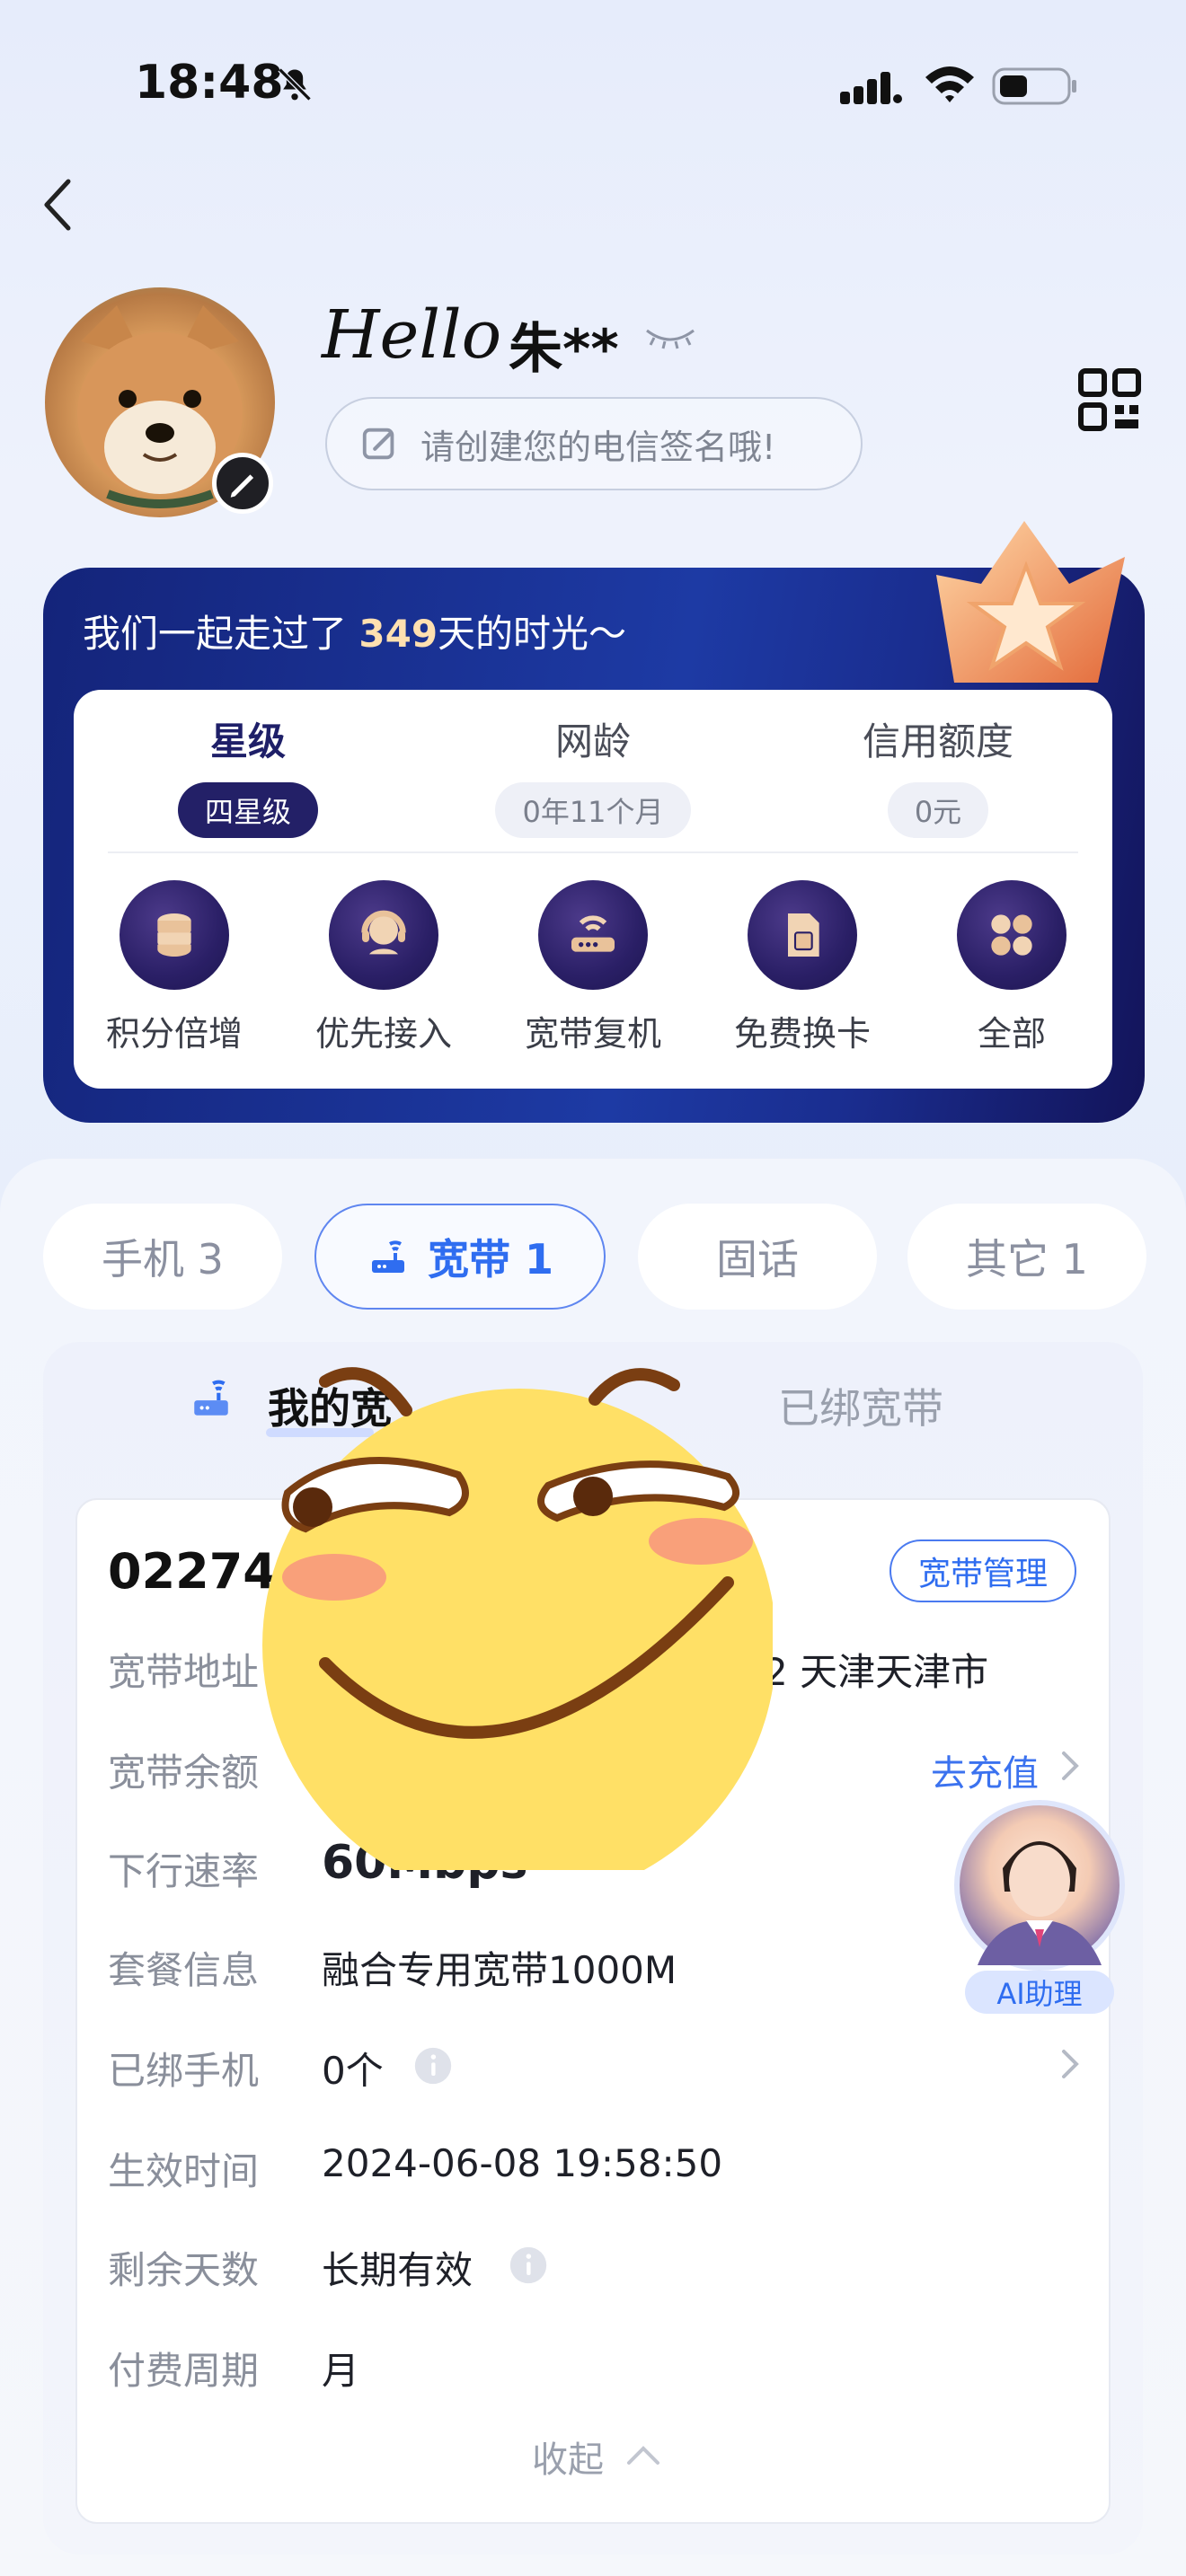 This screenshot has height=2576, width=1186. What do you see at coordinates (1109, 399) in the screenshot?
I see `qr-code-icon` at bounding box center [1109, 399].